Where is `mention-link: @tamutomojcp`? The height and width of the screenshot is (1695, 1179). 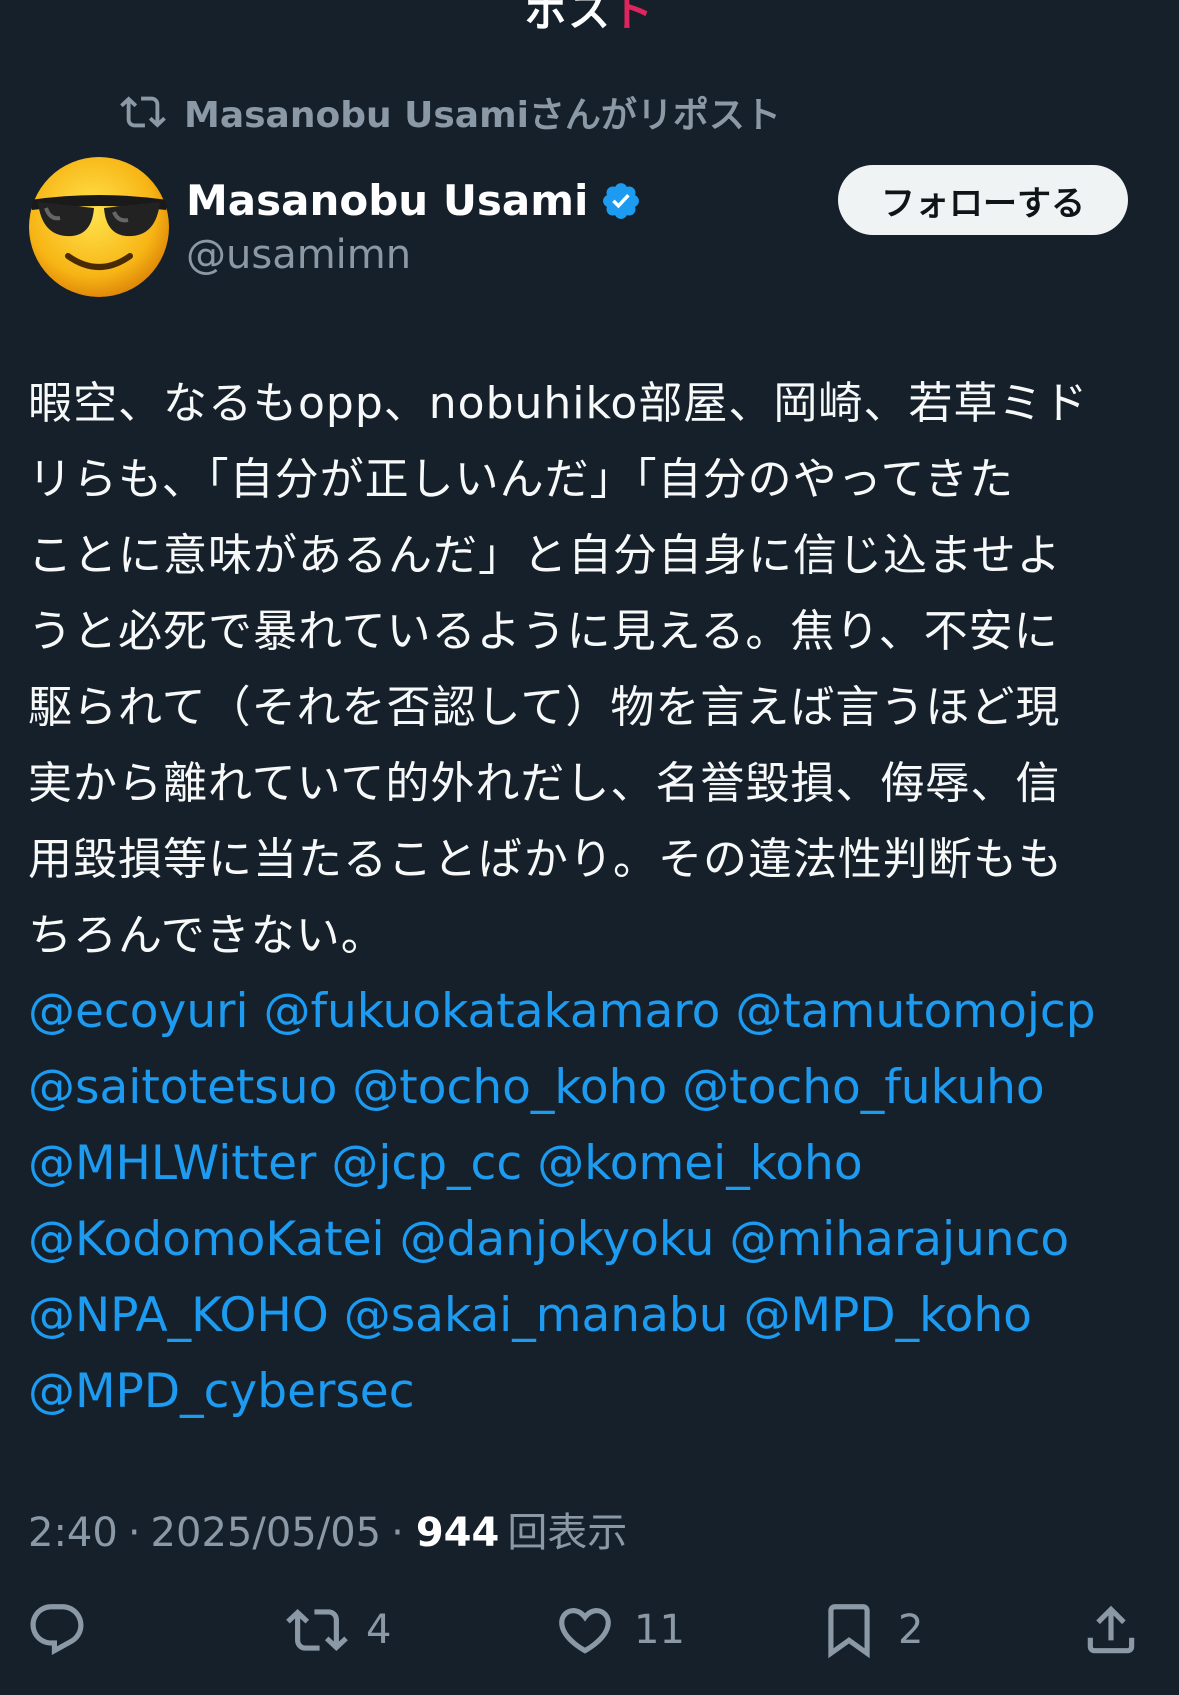 mention-link: @tamutomojcp is located at coordinates (915, 1011).